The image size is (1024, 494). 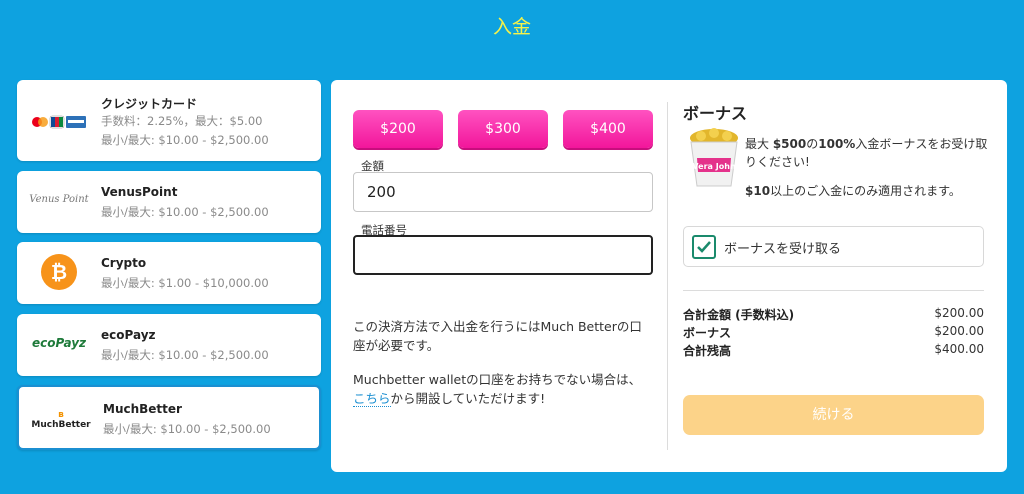 I want to click on method-fee: 手数料：2.25%，最大：$5.00, so click(x=182, y=121).